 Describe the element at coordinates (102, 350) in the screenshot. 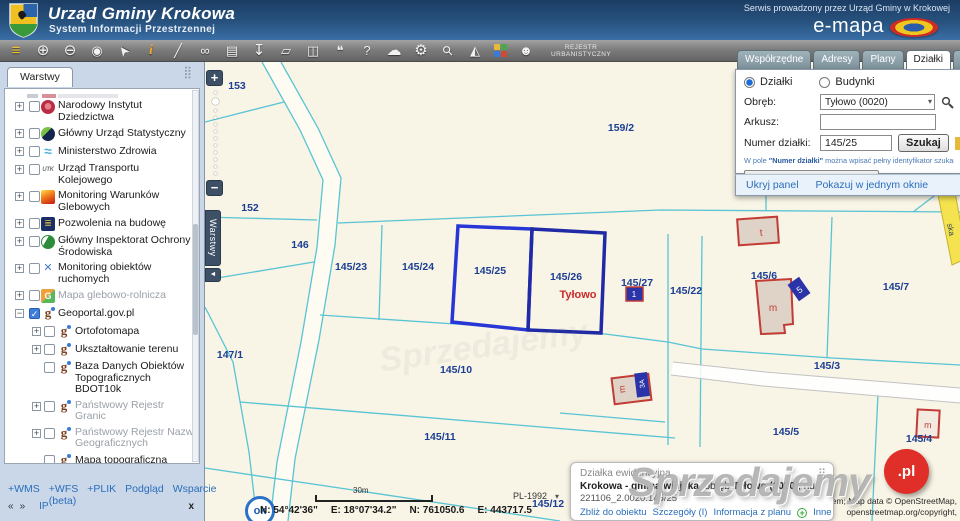

I see `layer-row: Ukształtowanie terenu` at that location.